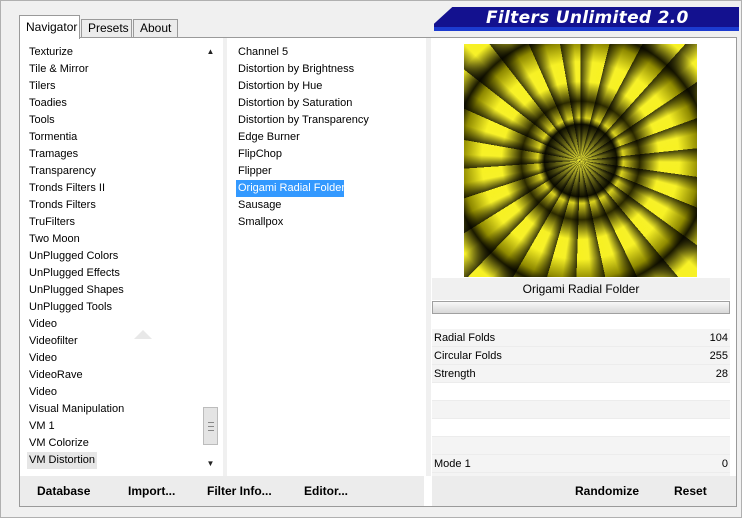 This screenshot has width=742, height=518. Describe the element at coordinates (607, 491) in the screenshot. I see `randomize-button: Randomize` at that location.